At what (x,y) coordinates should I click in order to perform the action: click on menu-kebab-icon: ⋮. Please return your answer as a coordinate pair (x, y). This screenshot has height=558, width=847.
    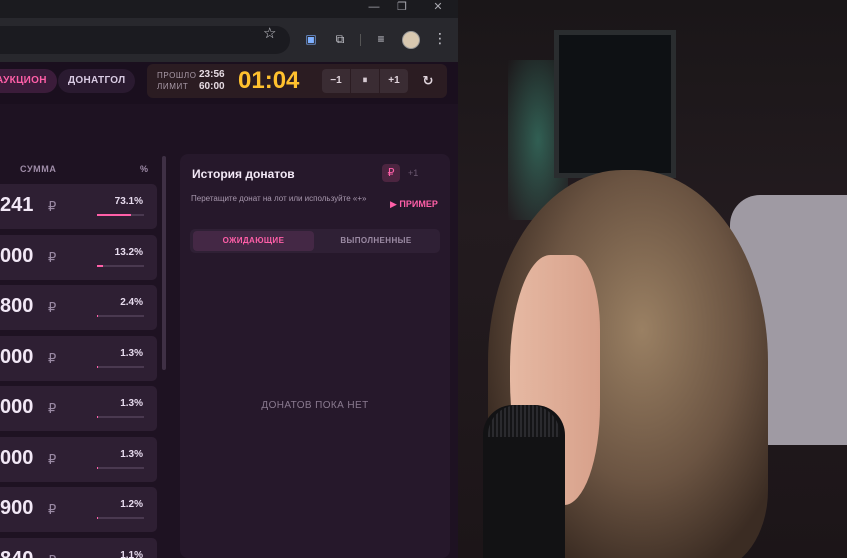
    Looking at the image, I should click on (440, 38).